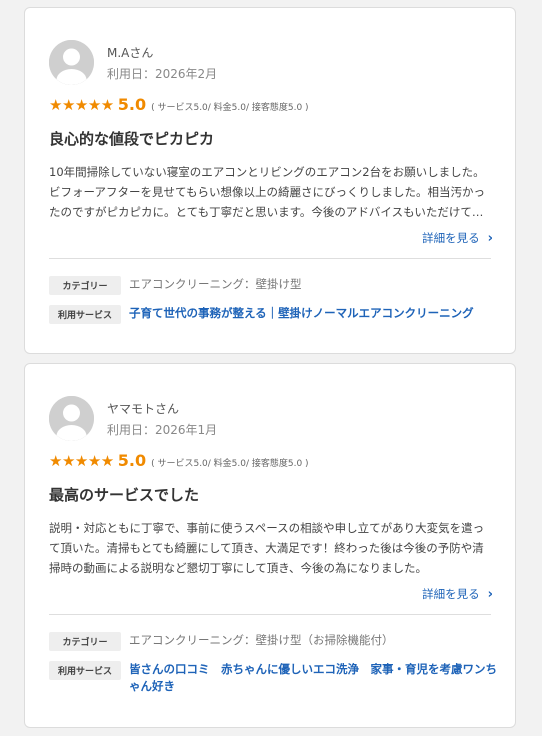 This screenshot has height=736, width=542. I want to click on reviewer-name: M.Aさん, so click(130, 53).